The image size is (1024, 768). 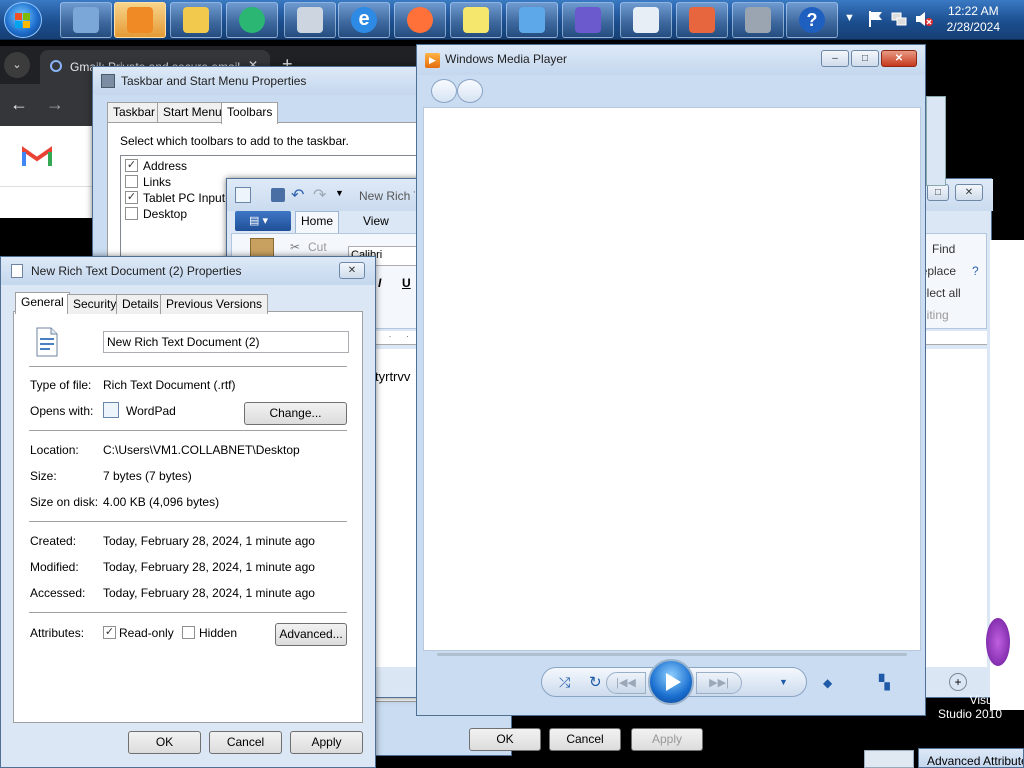 I want to click on gmail-logo-icon, so click(x=37, y=157).